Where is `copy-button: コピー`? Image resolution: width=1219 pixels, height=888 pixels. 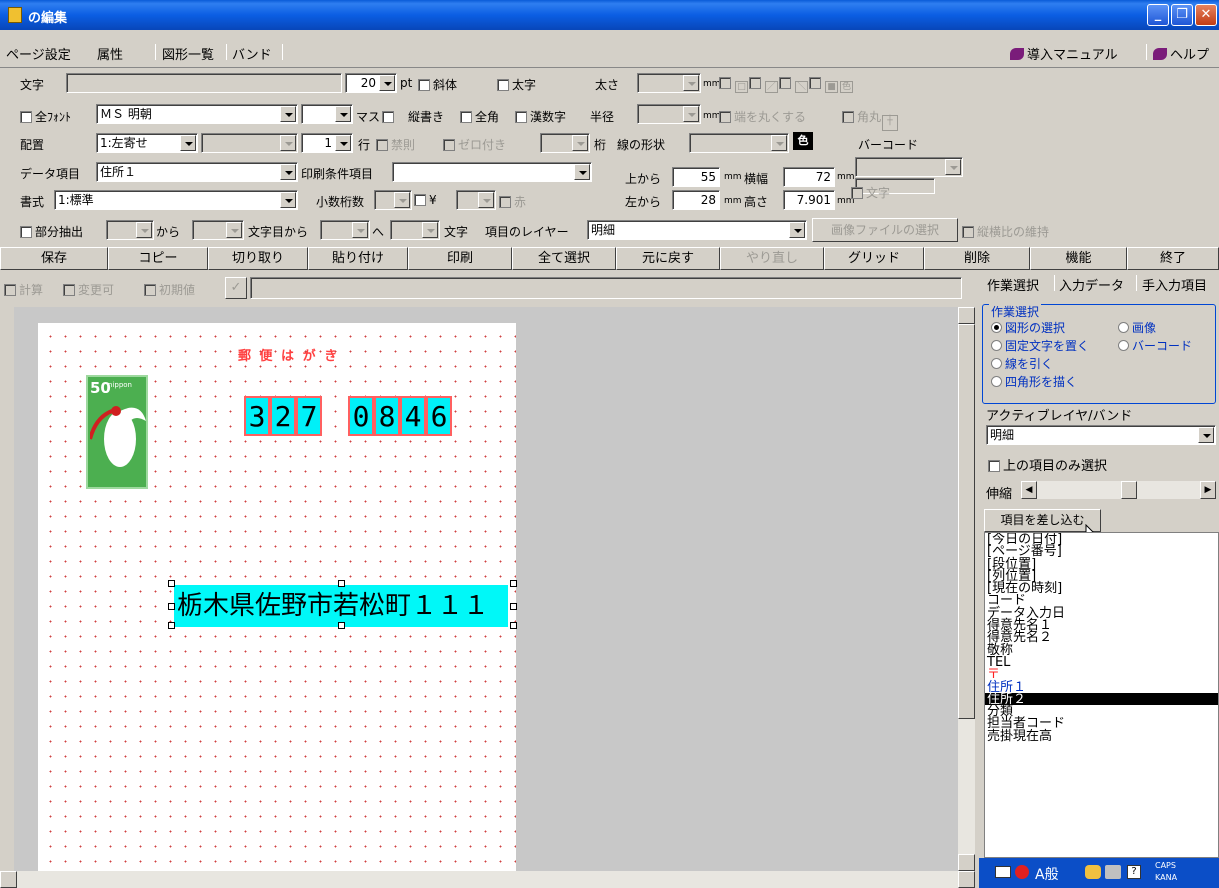 copy-button: コピー is located at coordinates (158, 258).